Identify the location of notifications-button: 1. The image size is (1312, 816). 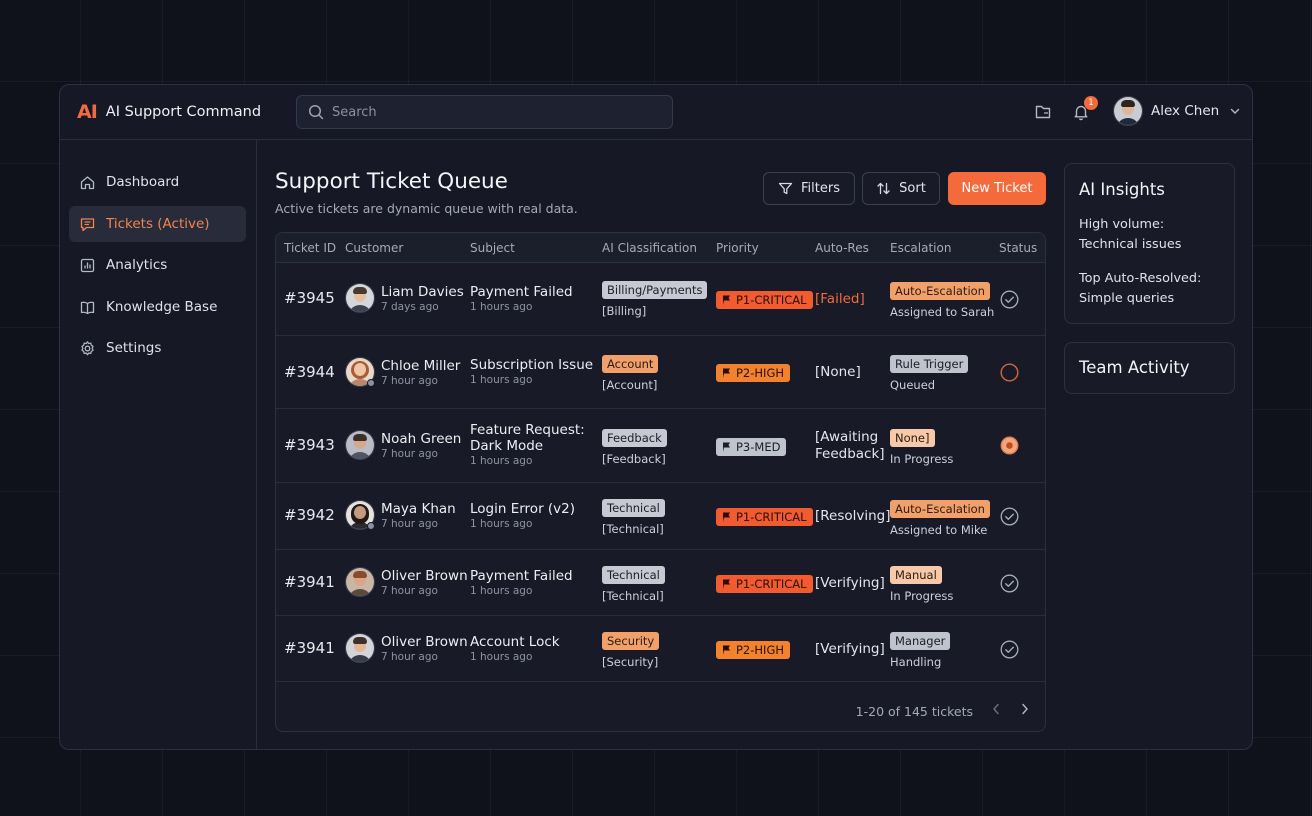
(1084, 109).